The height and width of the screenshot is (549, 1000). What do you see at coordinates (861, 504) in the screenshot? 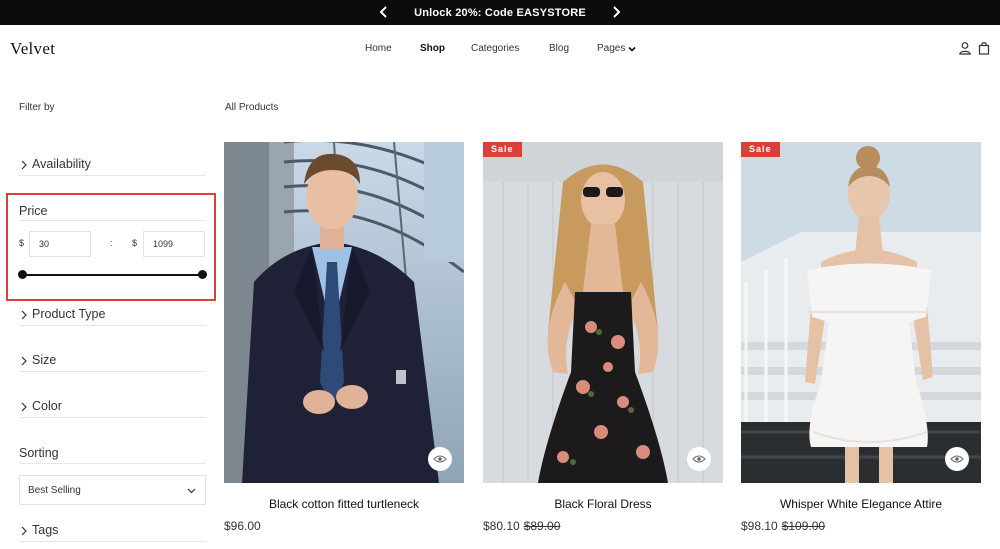
I see `product-name: Whisper White Elegance Attire` at bounding box center [861, 504].